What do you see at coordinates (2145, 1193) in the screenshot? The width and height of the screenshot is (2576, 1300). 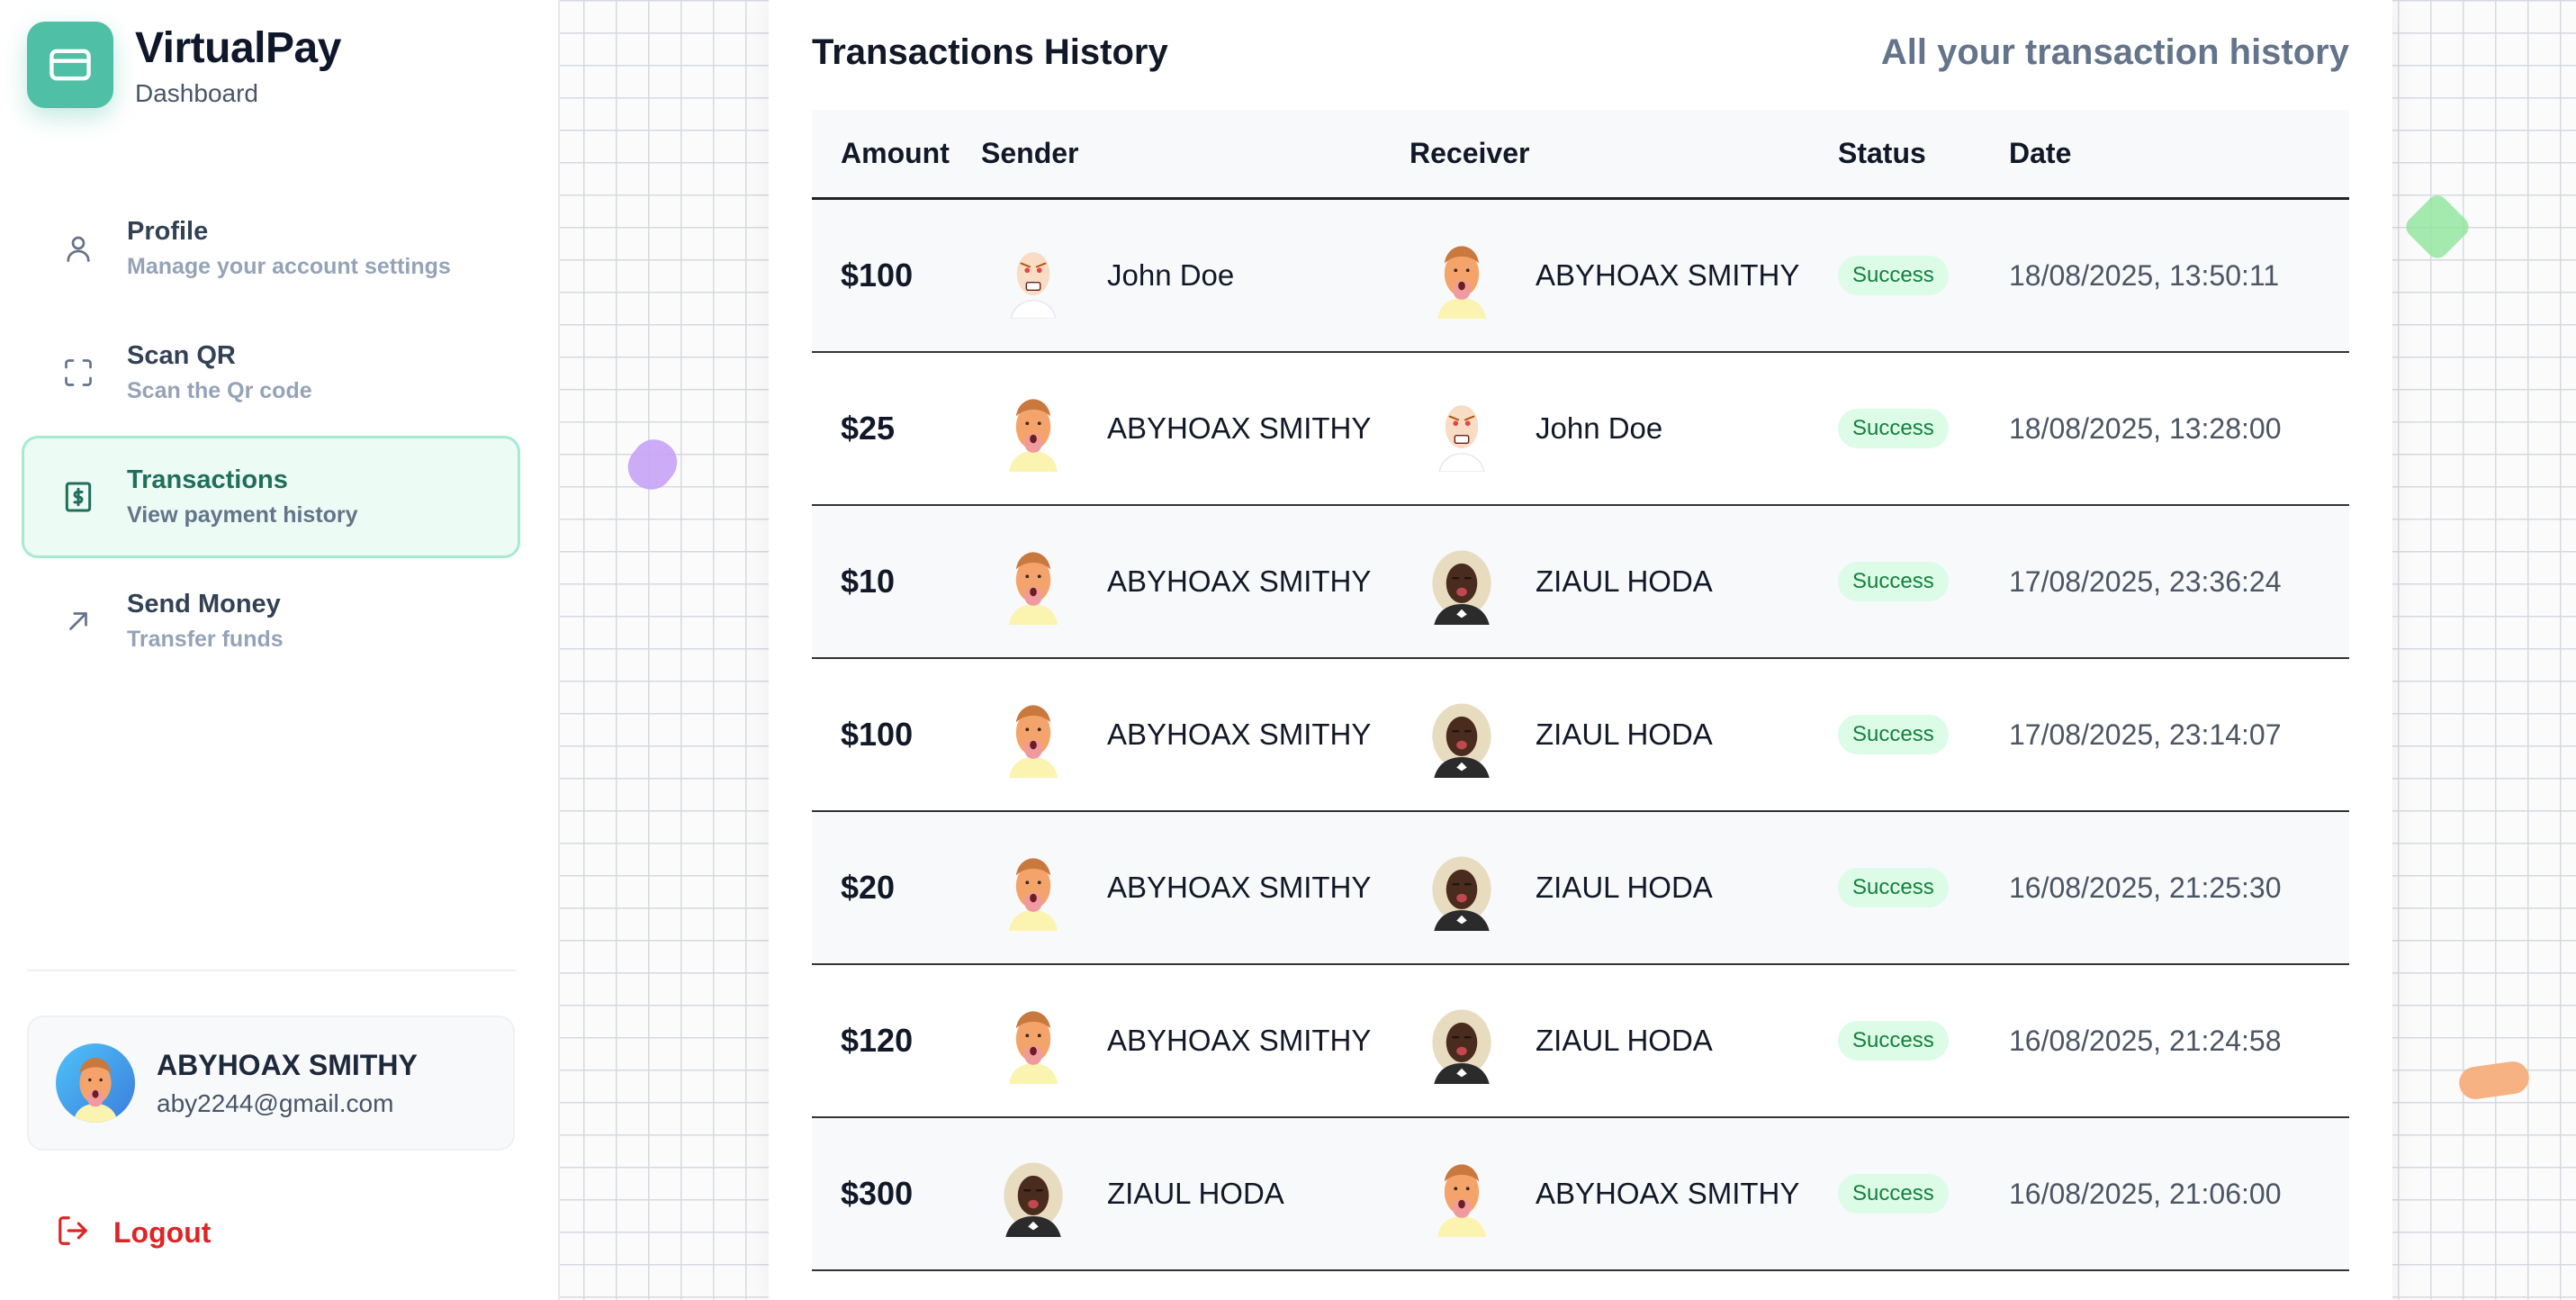 I see `date-cell: 16/08/2025, 21:06:00` at bounding box center [2145, 1193].